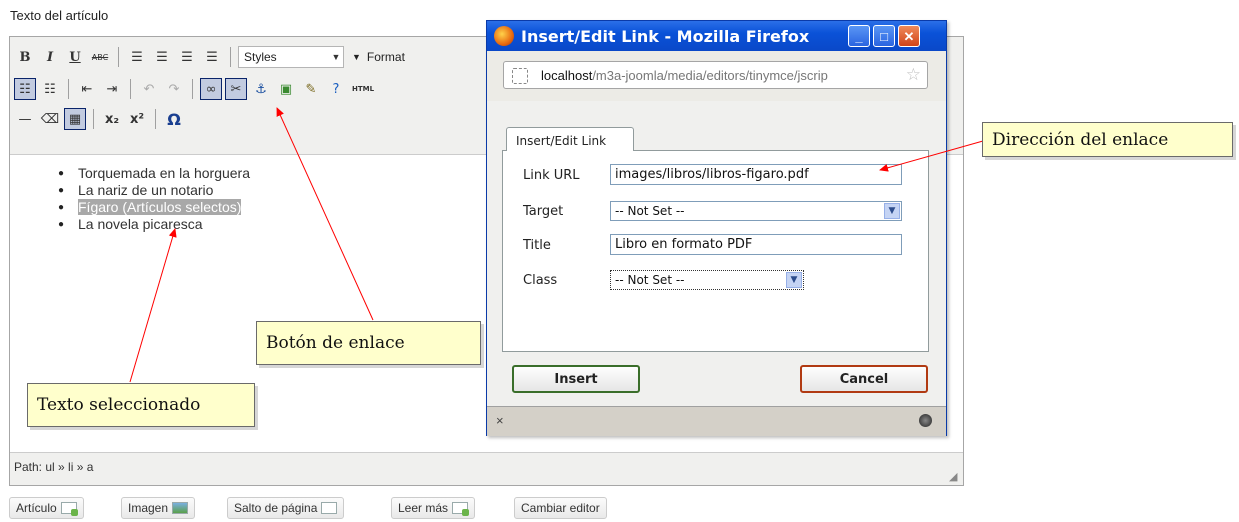  I want to click on callout-boton: Botón de enlace, so click(368, 343).